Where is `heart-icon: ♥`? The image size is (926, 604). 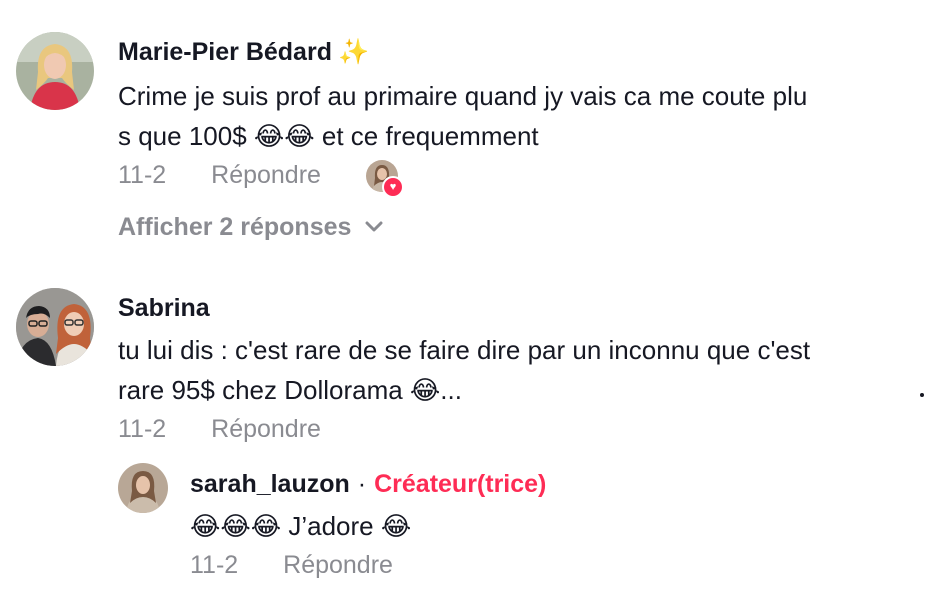
heart-icon: ♥ is located at coordinates (393, 187).